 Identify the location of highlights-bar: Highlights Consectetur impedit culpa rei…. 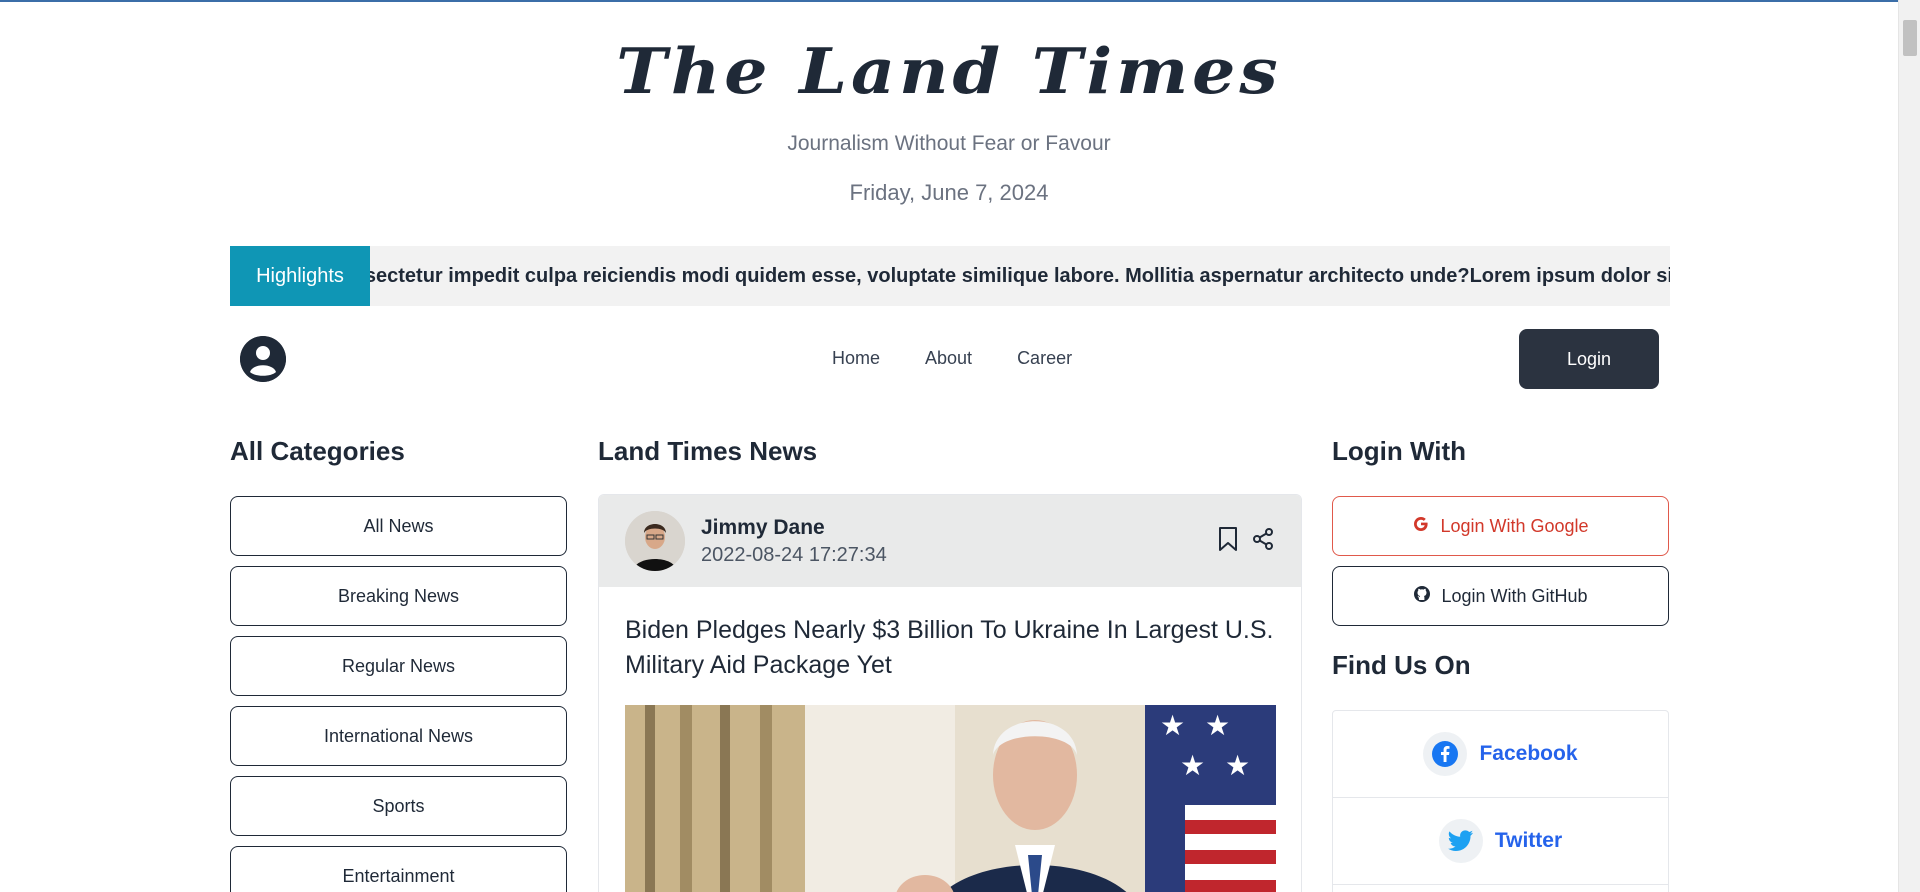
(950, 276).